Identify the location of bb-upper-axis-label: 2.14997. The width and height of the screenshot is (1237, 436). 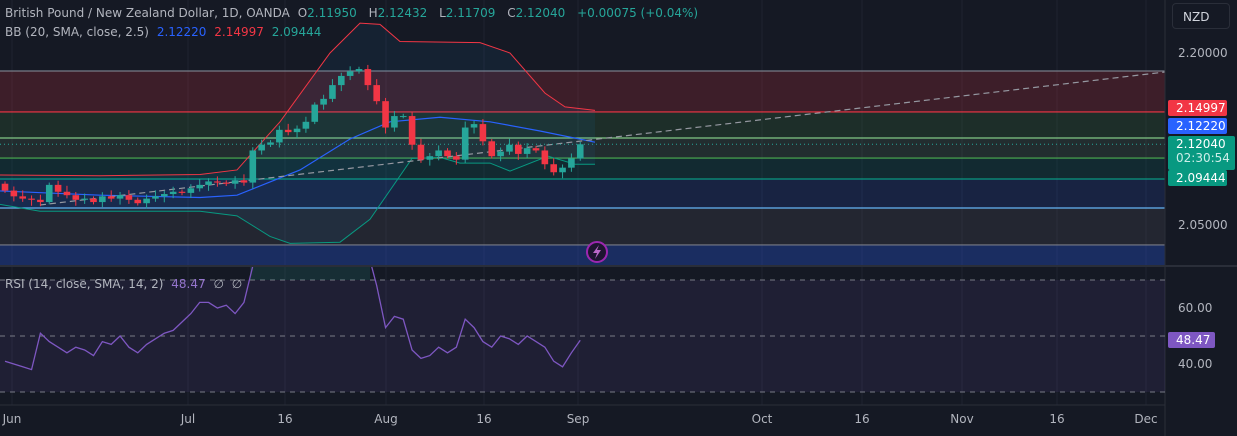
(1197, 108).